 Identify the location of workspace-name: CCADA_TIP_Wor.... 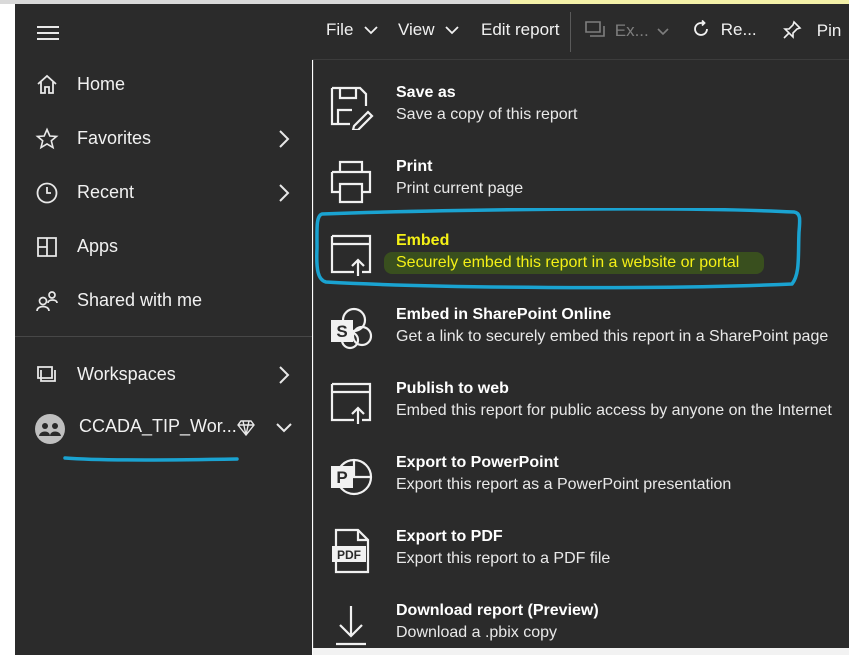
(158, 426).